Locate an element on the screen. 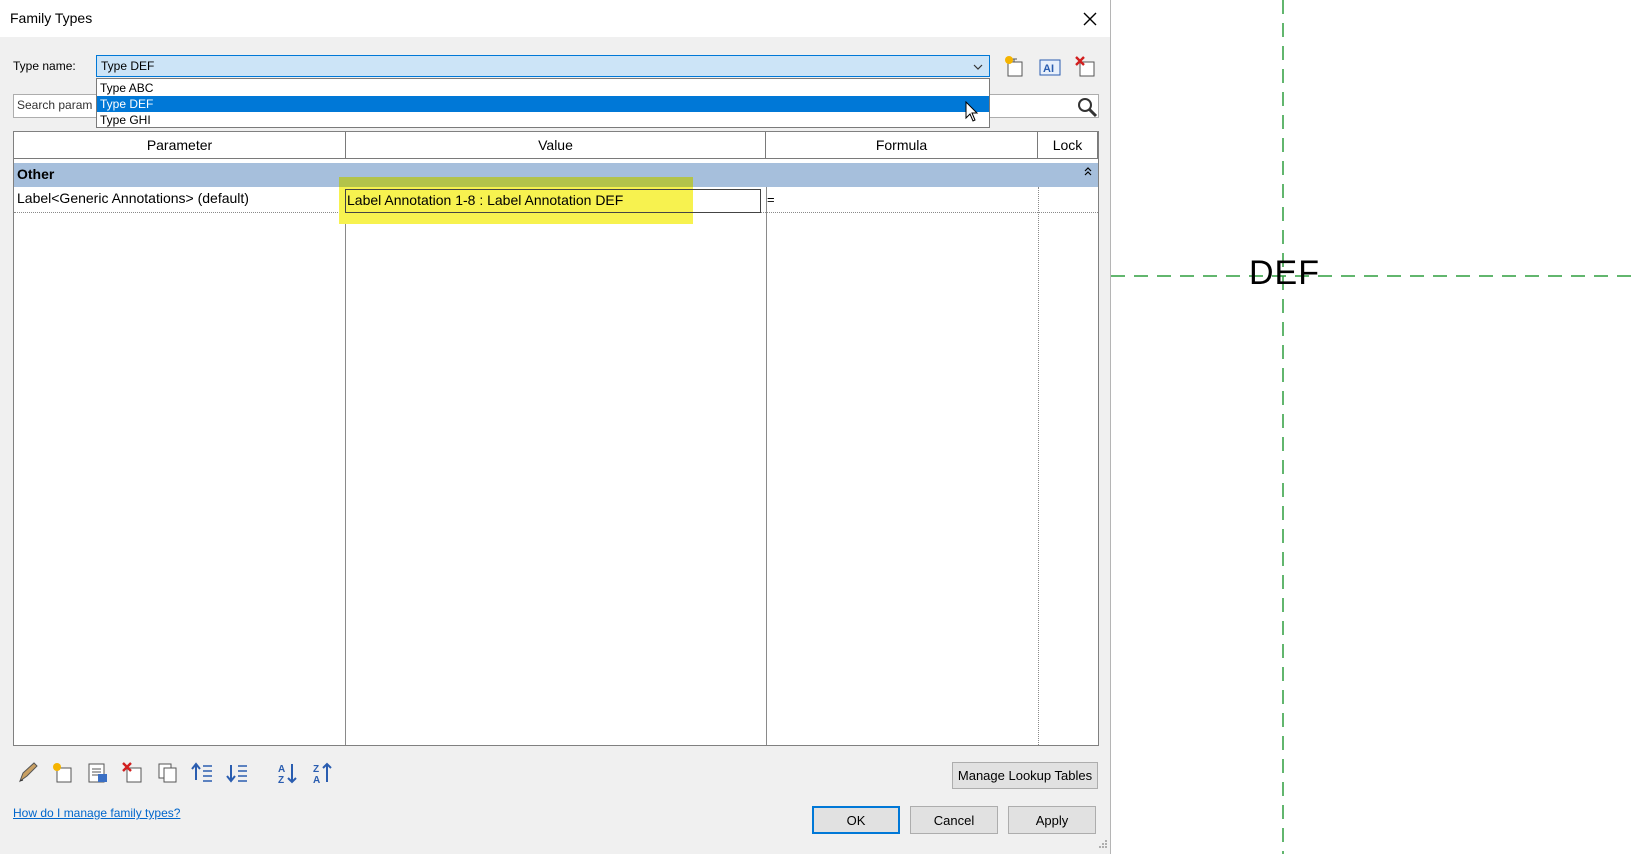 The height and width of the screenshot is (854, 1636). collapse-icon is located at coordinates (1088, 171).